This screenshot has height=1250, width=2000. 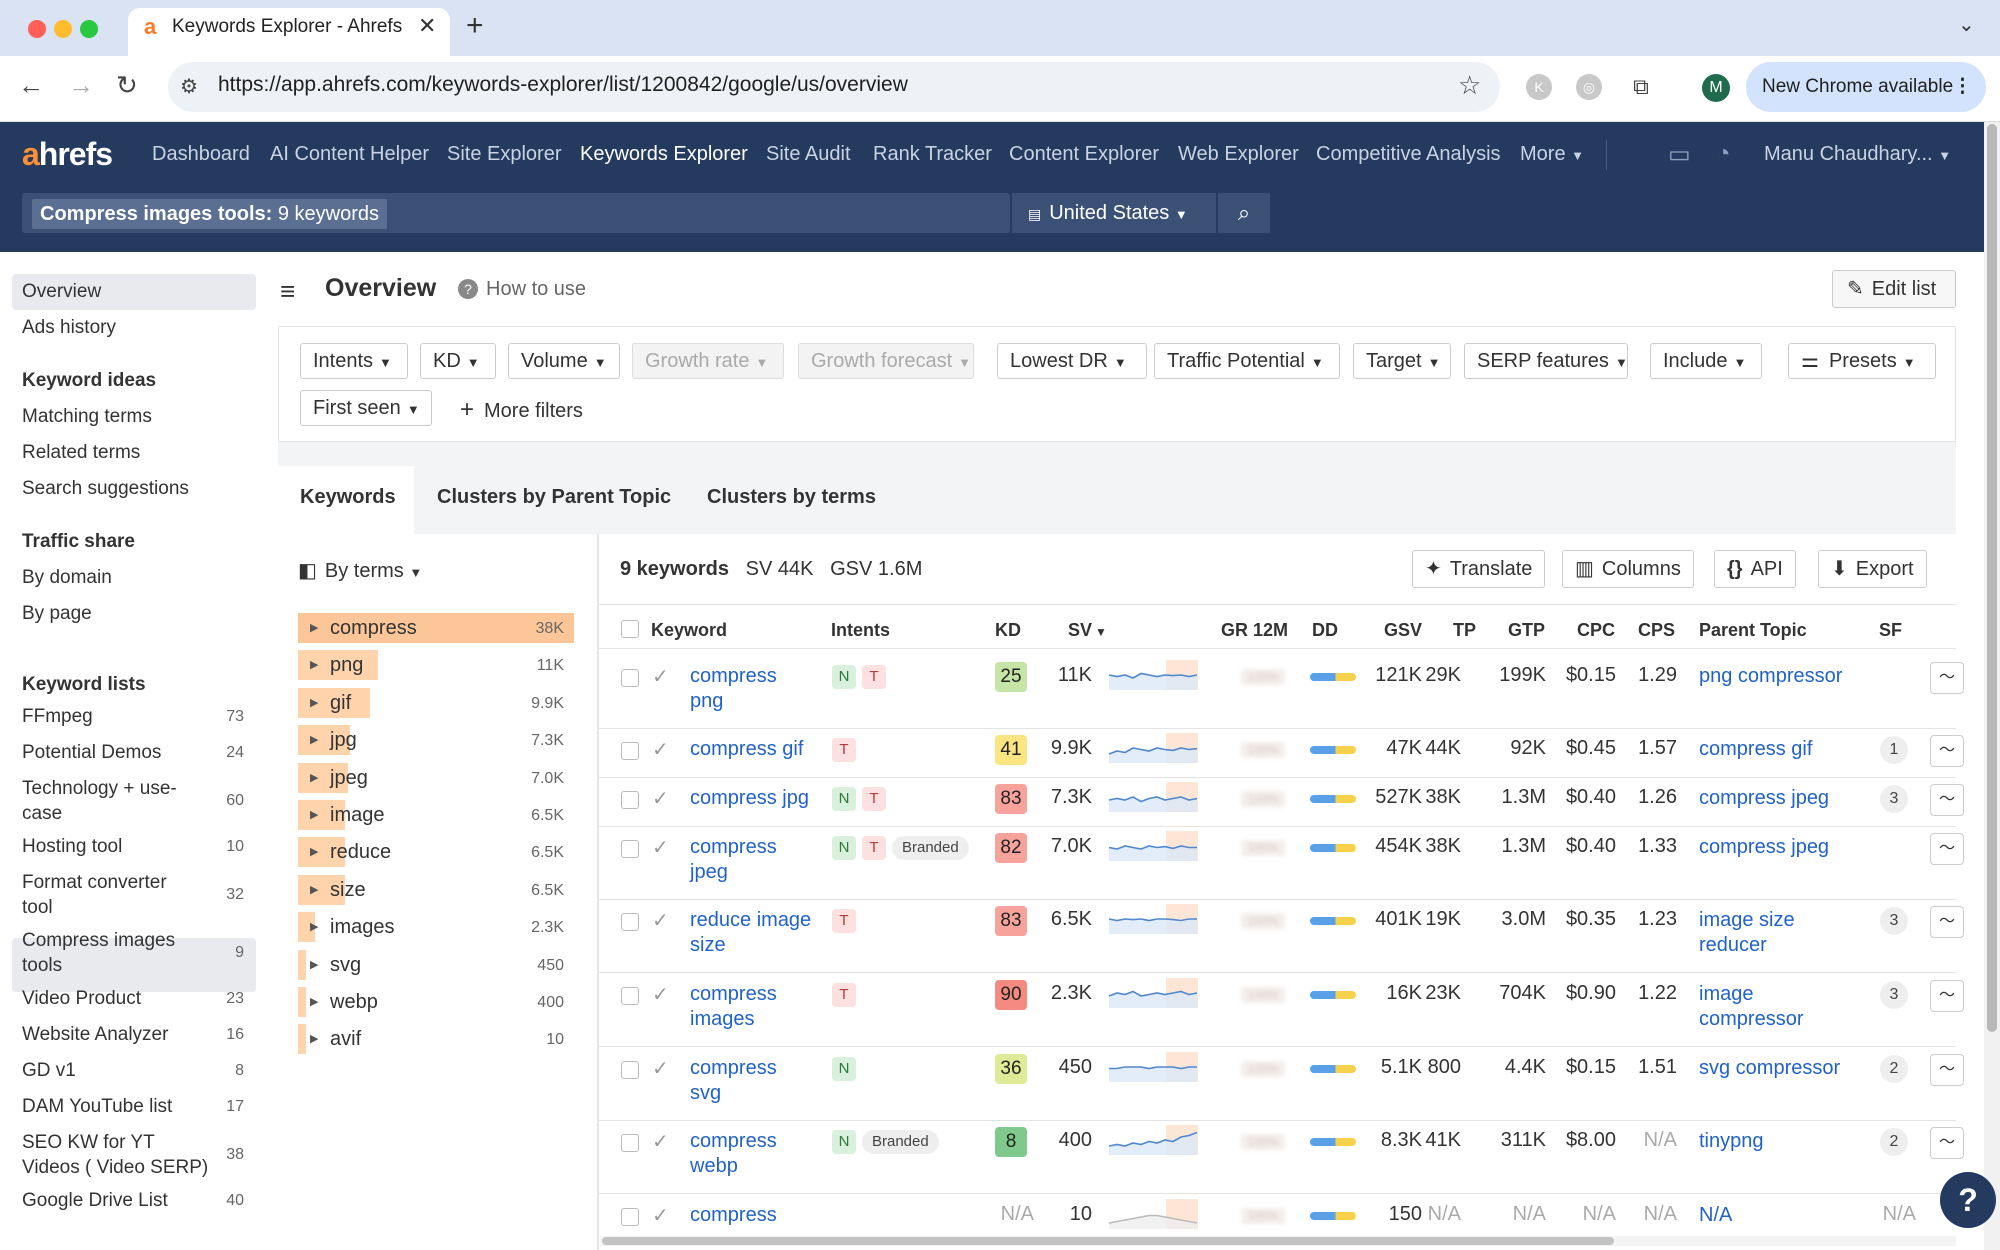 I want to click on keyword-link-line2: svg, so click(x=705, y=1093).